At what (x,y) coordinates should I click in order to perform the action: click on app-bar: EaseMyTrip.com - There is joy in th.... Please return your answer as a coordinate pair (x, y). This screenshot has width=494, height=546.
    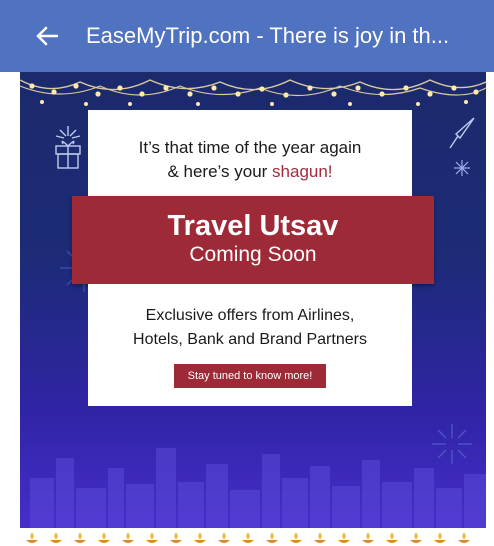
    Looking at the image, I should click on (247, 36).